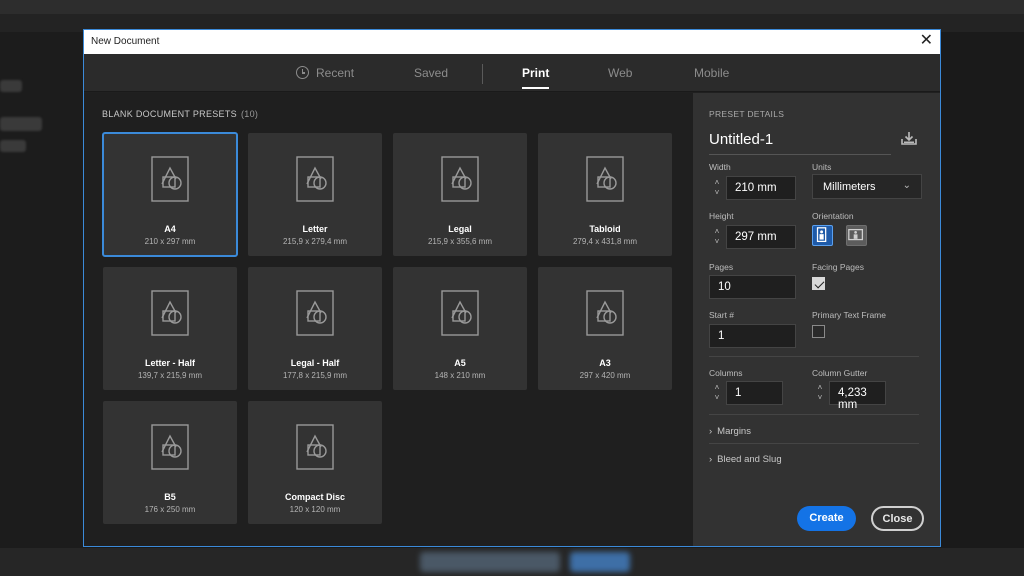  What do you see at coordinates (536, 73) in the screenshot?
I see `tab-label: Print` at bounding box center [536, 73].